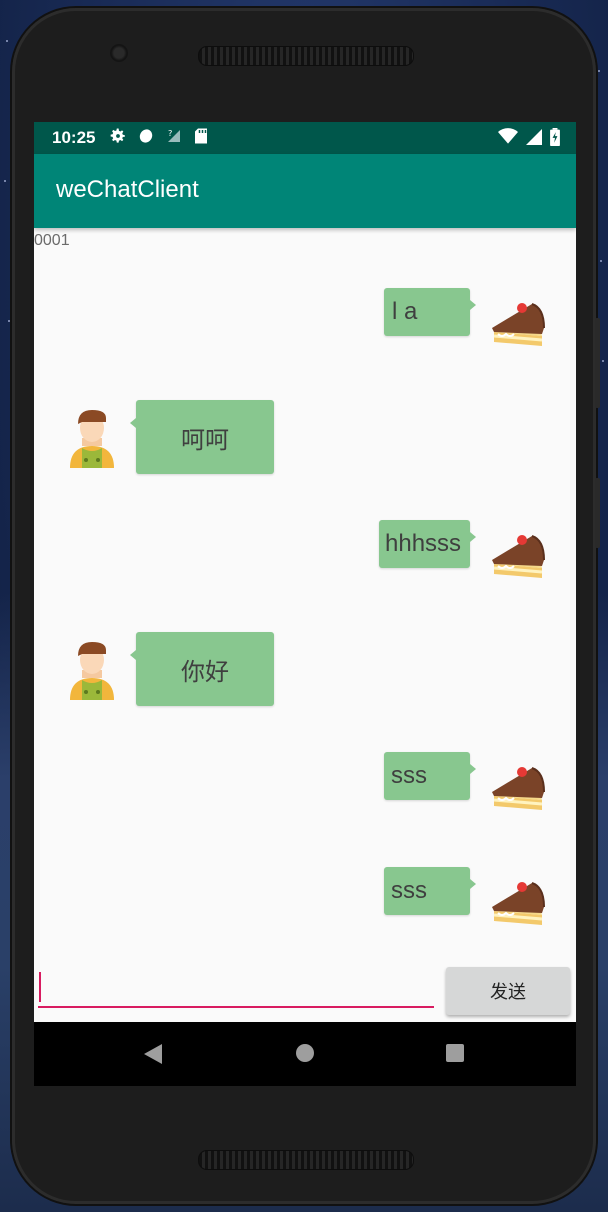 The image size is (608, 1212). Describe the element at coordinates (423, 543) in the screenshot. I see `message-text: hhhsss` at that location.